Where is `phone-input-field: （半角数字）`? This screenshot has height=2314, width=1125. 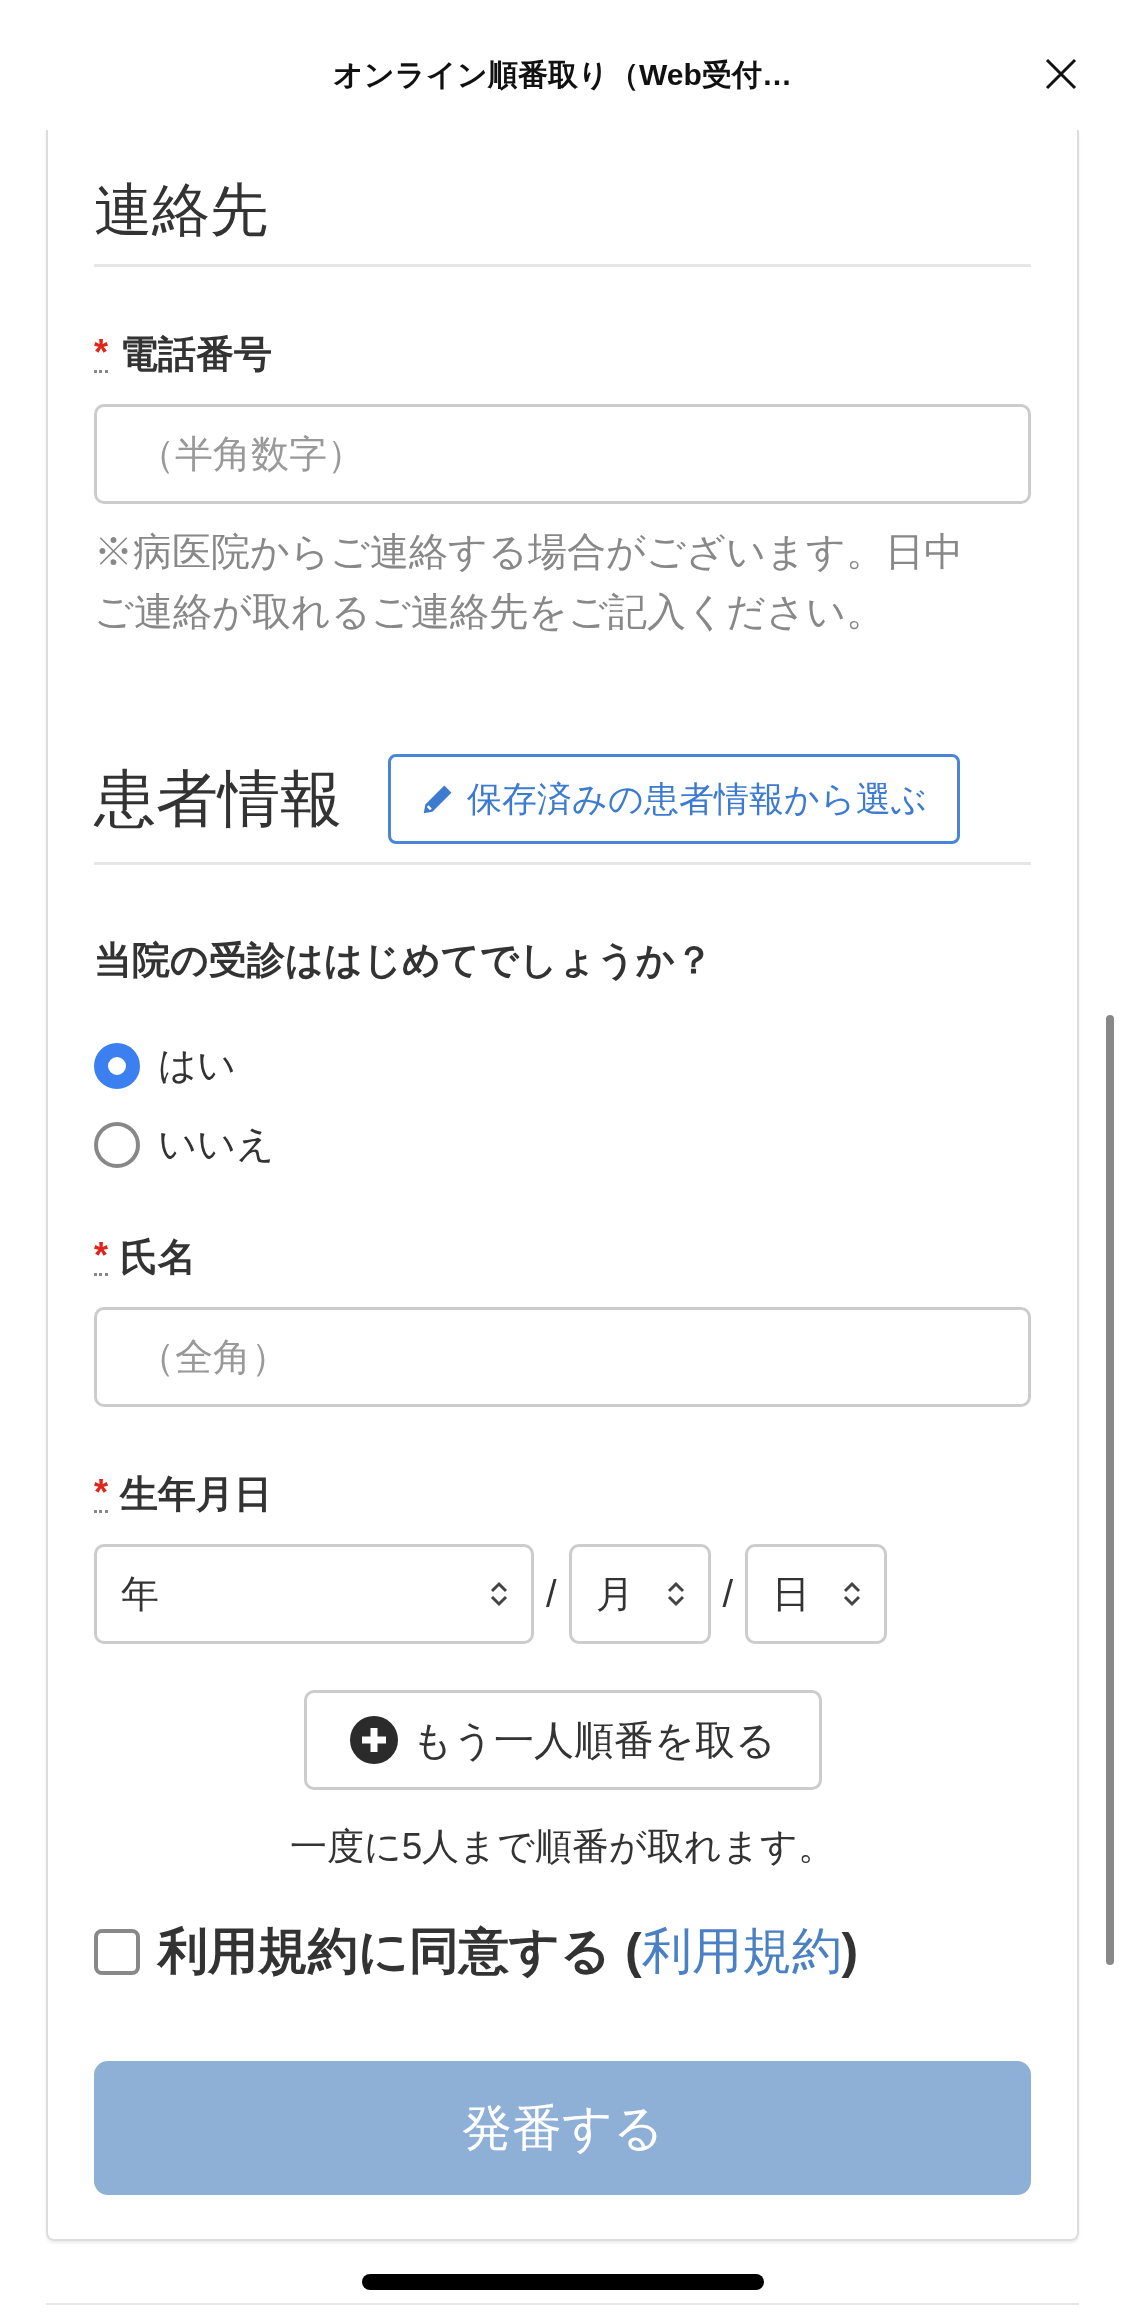 phone-input-field: （半角数字） is located at coordinates (562, 454).